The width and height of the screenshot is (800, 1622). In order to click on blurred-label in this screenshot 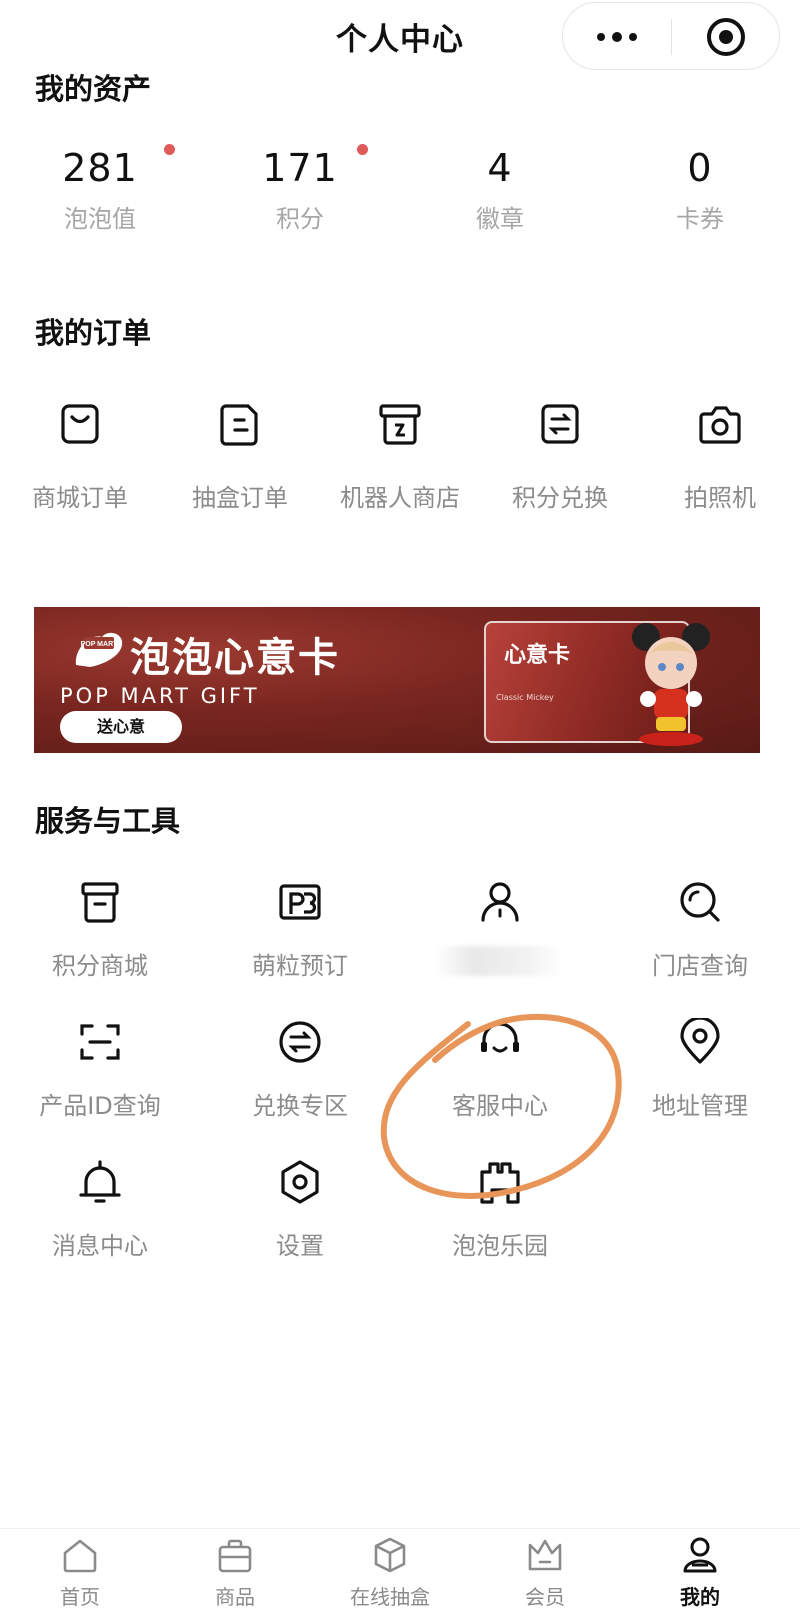, I will do `click(500, 961)`.